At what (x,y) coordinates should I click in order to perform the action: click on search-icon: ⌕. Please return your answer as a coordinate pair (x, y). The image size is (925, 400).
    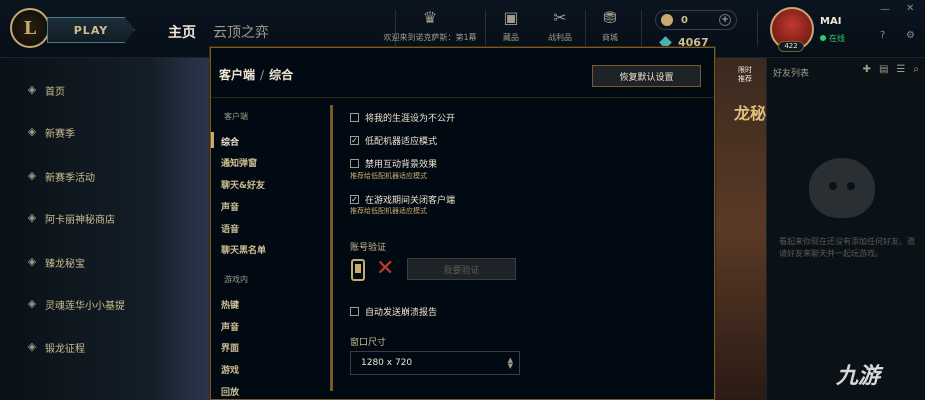
    Looking at the image, I should click on (916, 69).